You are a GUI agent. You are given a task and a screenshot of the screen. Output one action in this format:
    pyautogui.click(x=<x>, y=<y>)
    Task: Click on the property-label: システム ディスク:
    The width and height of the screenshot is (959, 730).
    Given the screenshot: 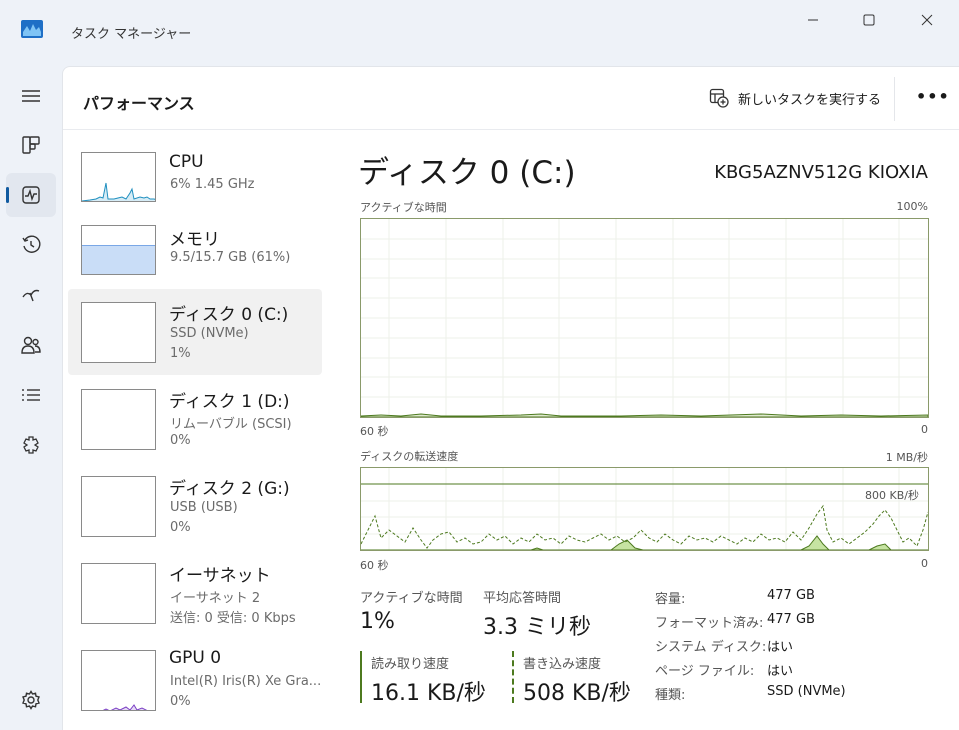 What is the action you would take?
    pyautogui.click(x=711, y=647)
    